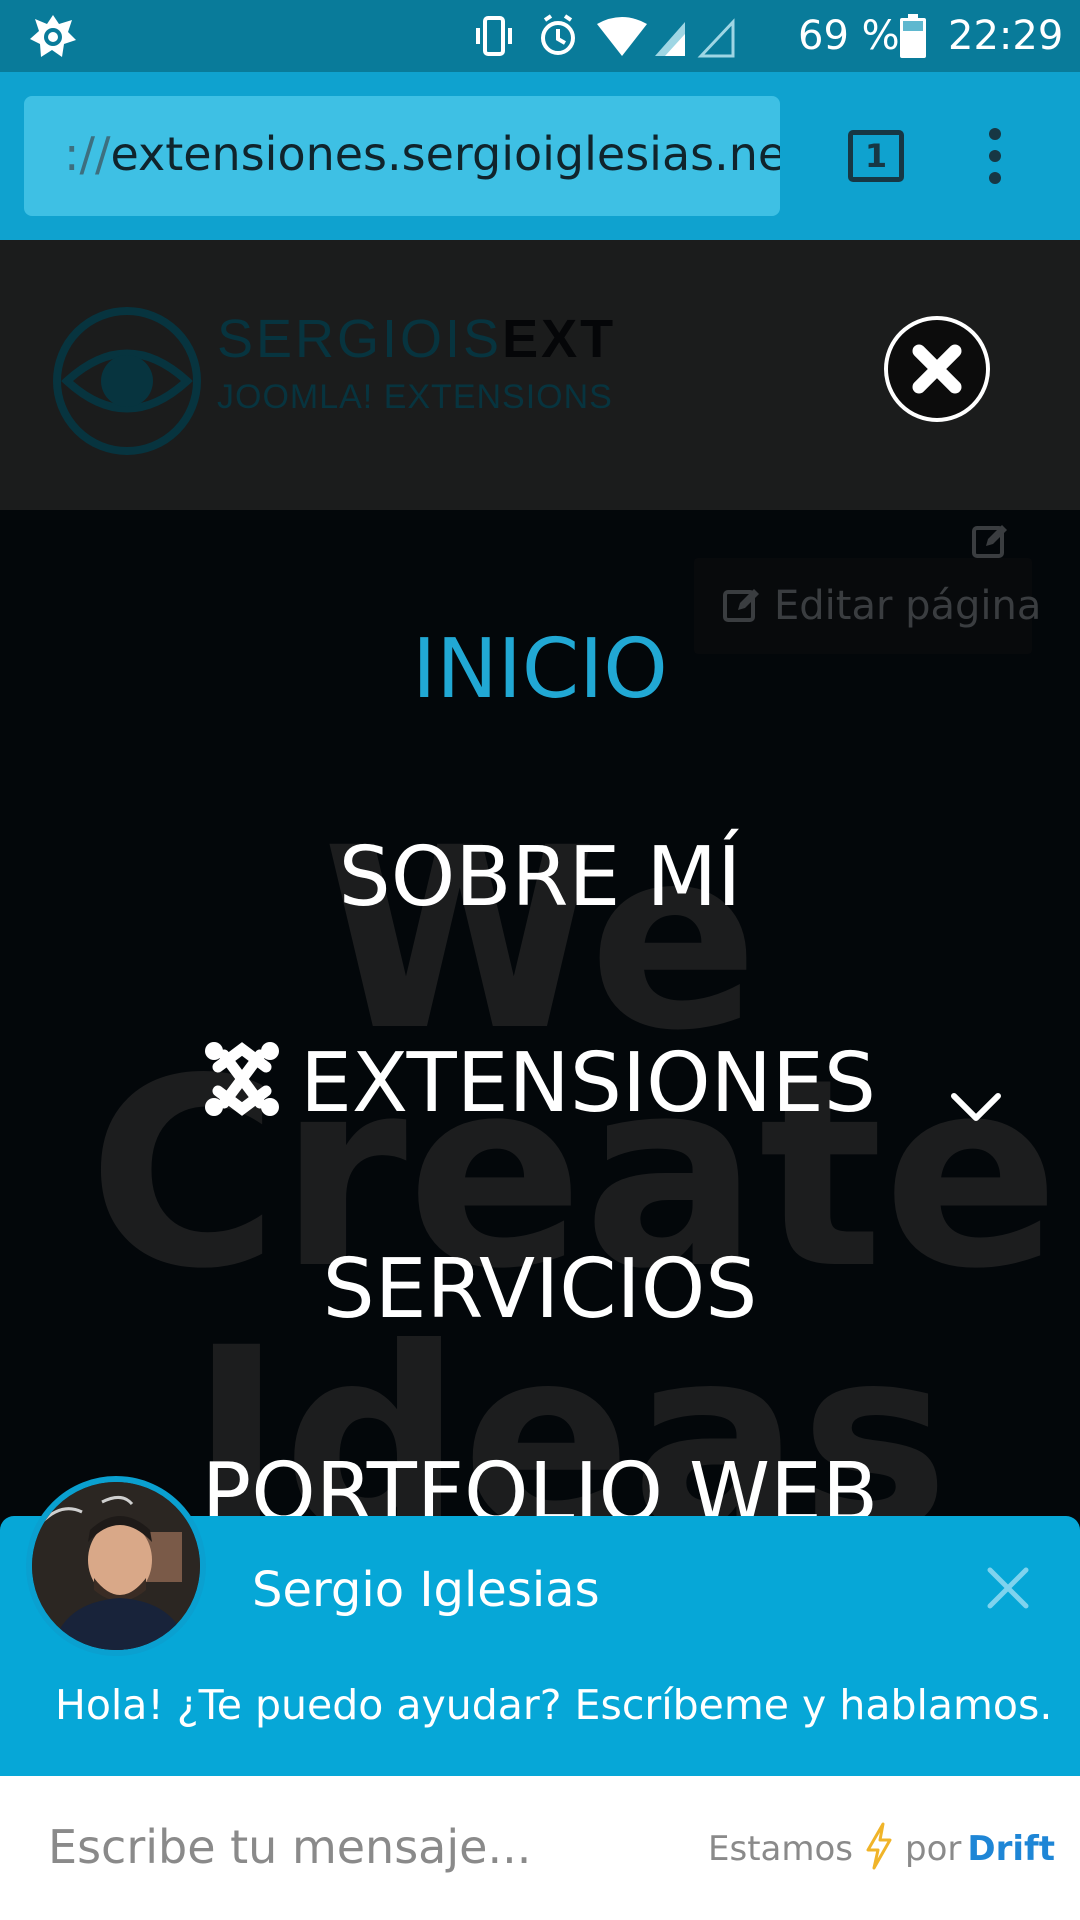  Describe the element at coordinates (995, 157) in the screenshot. I see `overflow-menu-button` at that location.